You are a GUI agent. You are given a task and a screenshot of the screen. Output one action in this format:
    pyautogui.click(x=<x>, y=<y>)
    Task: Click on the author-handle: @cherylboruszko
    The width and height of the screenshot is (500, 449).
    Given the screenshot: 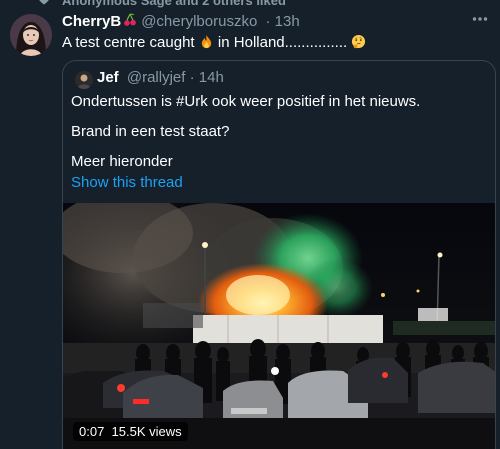 What is the action you would take?
    pyautogui.click(x=199, y=21)
    